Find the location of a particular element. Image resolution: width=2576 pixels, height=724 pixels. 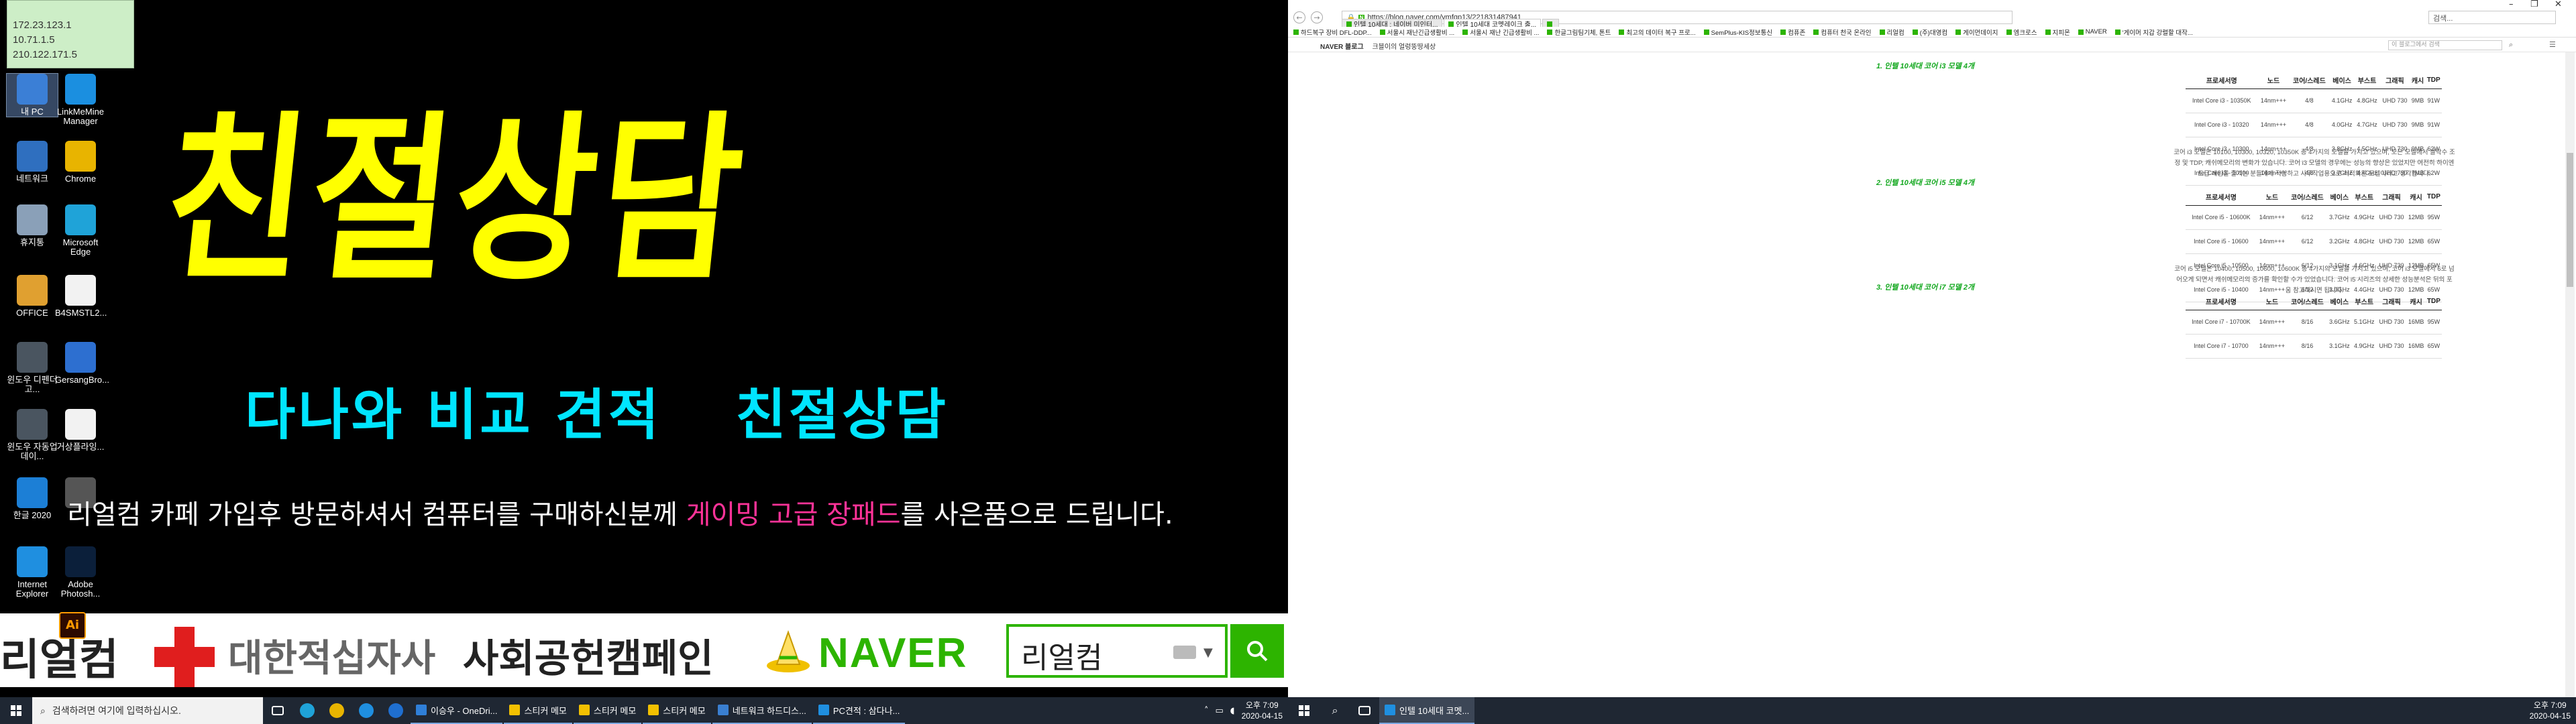

column-header: 캐시 is located at coordinates (2416, 302).